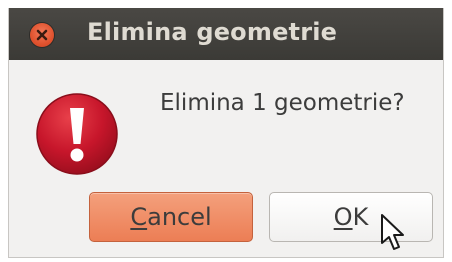  What do you see at coordinates (343, 217) in the screenshot?
I see `ok-mnemonic: O` at bounding box center [343, 217].